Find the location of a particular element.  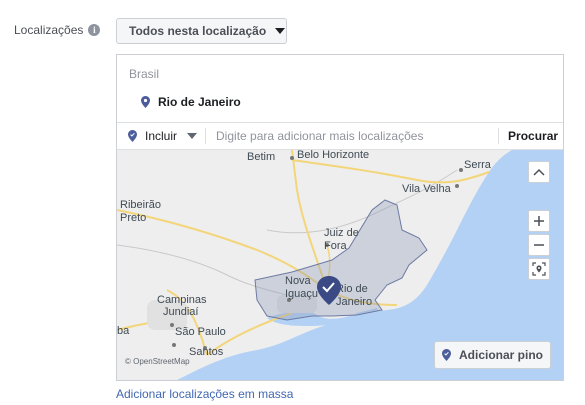

locate-icon is located at coordinates (539, 269).